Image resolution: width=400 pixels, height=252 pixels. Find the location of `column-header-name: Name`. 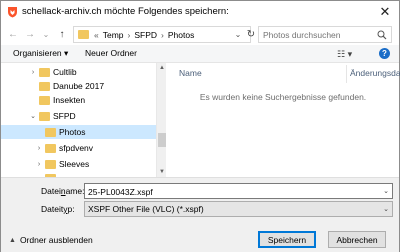

column-header-name: Name is located at coordinates (190, 73).